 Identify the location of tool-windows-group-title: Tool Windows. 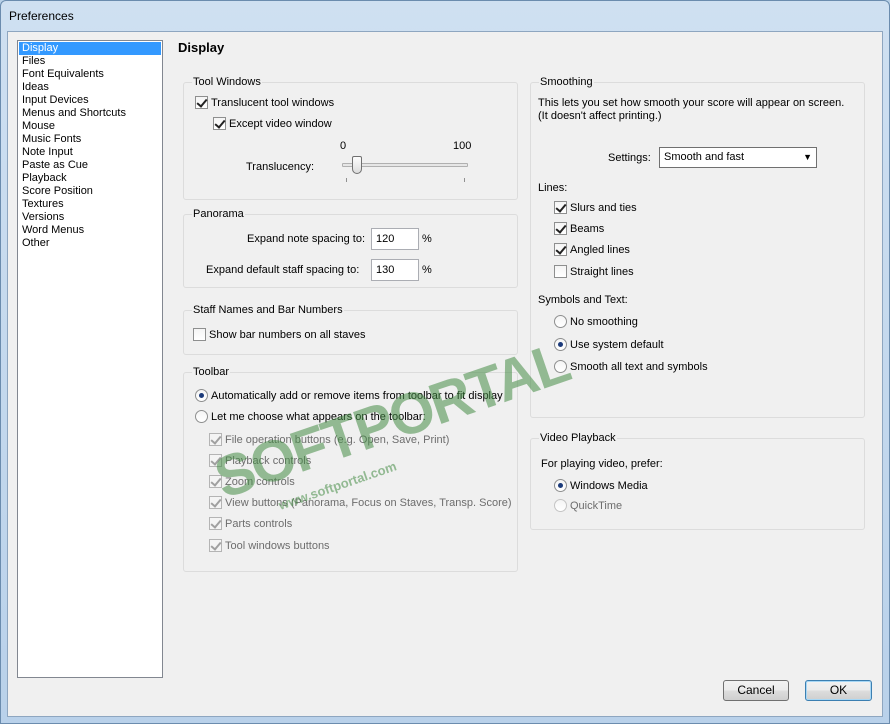
(227, 82).